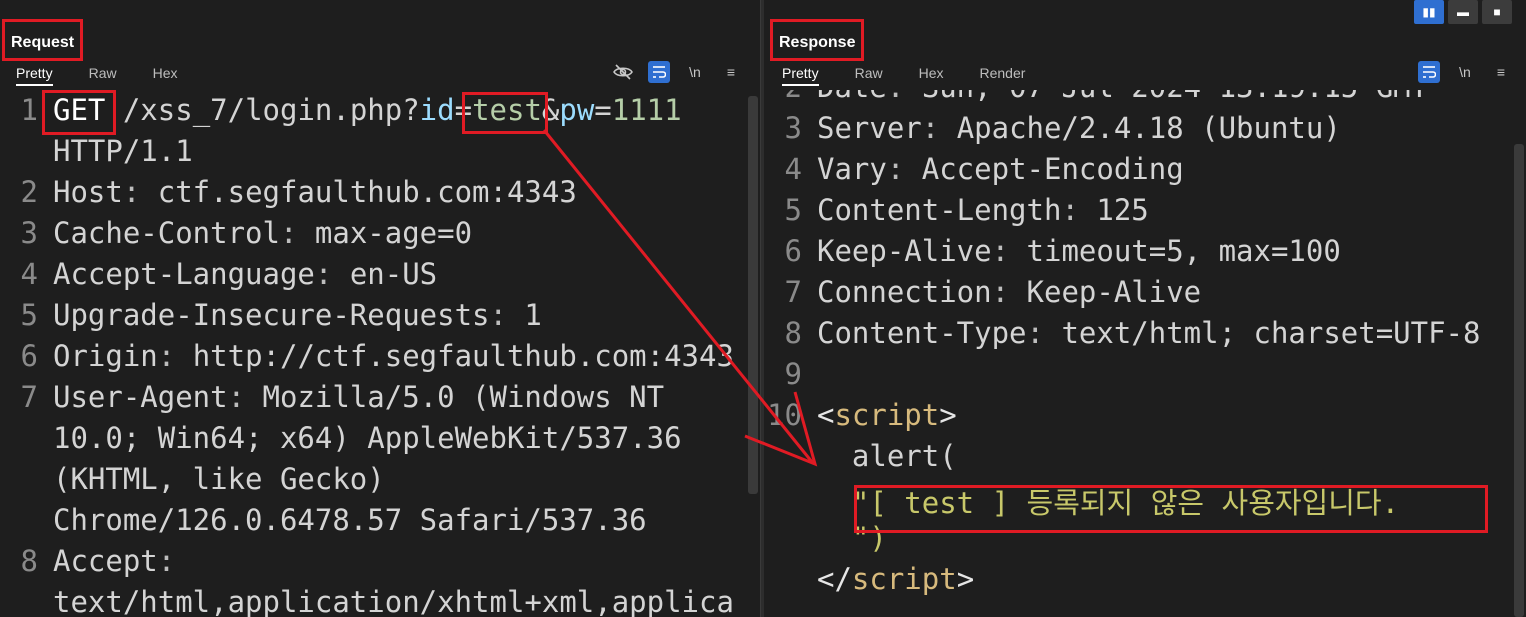 The height and width of the screenshot is (617, 1526). What do you see at coordinates (834, 579) in the screenshot?
I see `code-token: </` at bounding box center [834, 579].